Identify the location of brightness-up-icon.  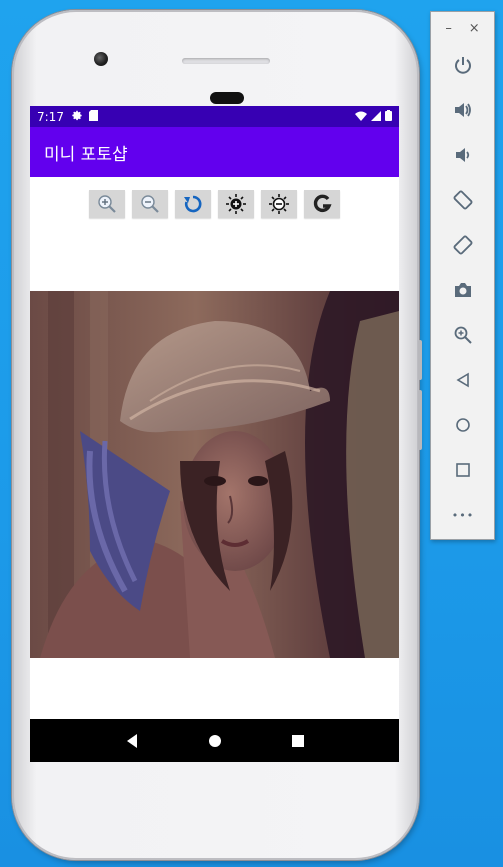
(236, 204).